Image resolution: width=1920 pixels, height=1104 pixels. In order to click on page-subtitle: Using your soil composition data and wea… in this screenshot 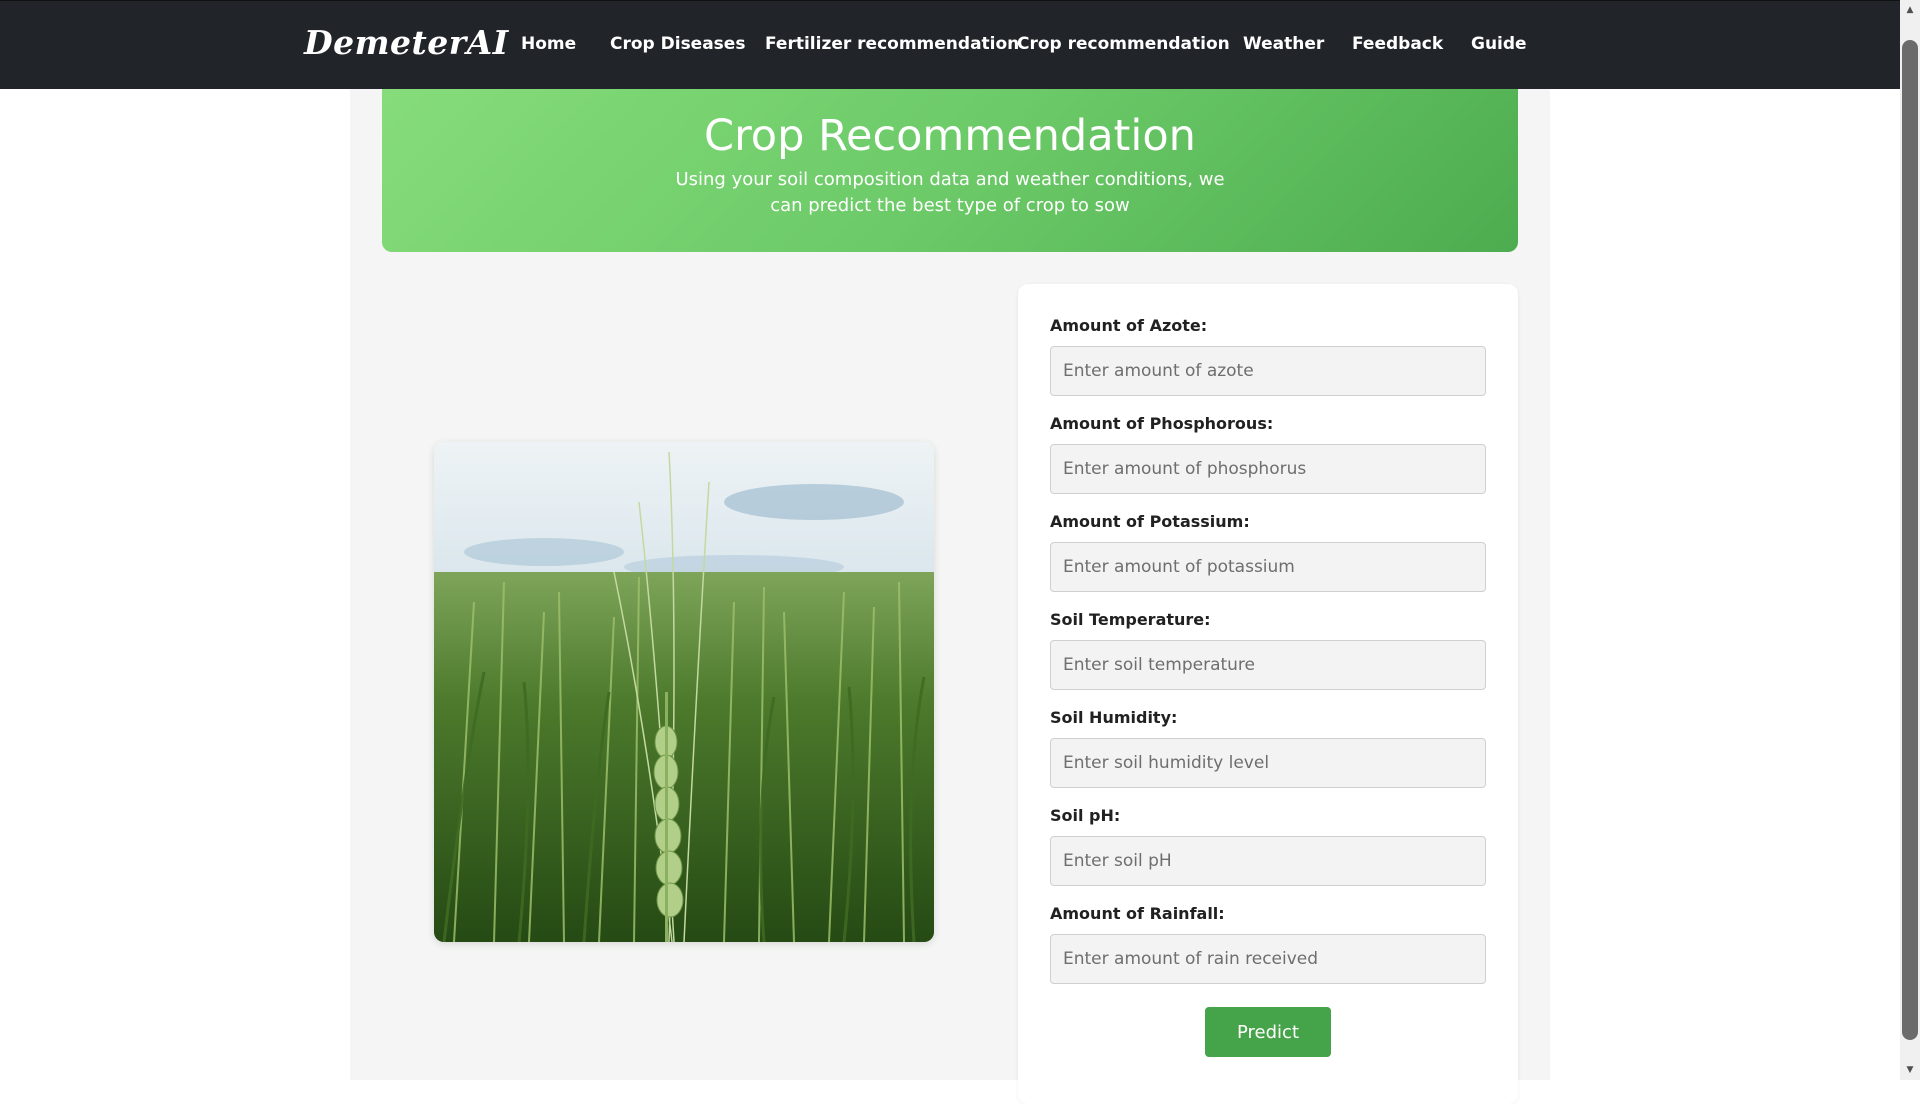, I will do `click(950, 192)`.